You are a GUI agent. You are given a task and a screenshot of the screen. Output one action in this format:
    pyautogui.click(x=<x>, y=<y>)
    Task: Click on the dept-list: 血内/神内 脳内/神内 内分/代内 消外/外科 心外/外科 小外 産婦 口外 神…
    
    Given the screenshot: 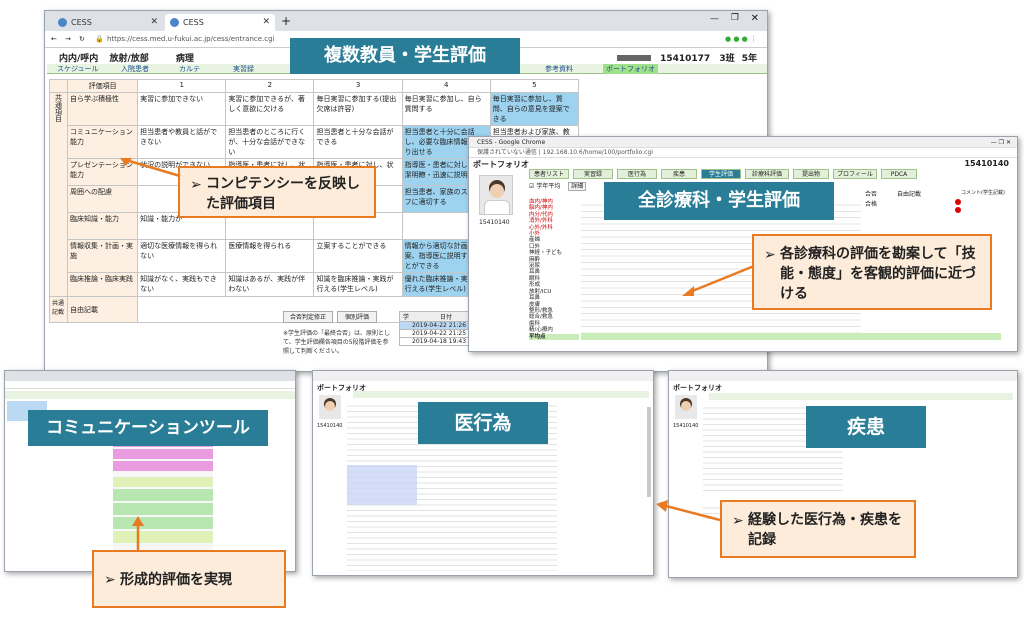 What is the action you would take?
    pyautogui.click(x=554, y=269)
    